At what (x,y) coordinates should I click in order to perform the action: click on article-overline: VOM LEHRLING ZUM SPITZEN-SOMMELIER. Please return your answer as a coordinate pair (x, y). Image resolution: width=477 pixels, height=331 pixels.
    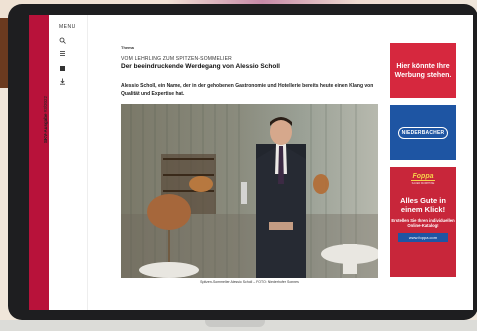
    Looking at the image, I should click on (176, 59).